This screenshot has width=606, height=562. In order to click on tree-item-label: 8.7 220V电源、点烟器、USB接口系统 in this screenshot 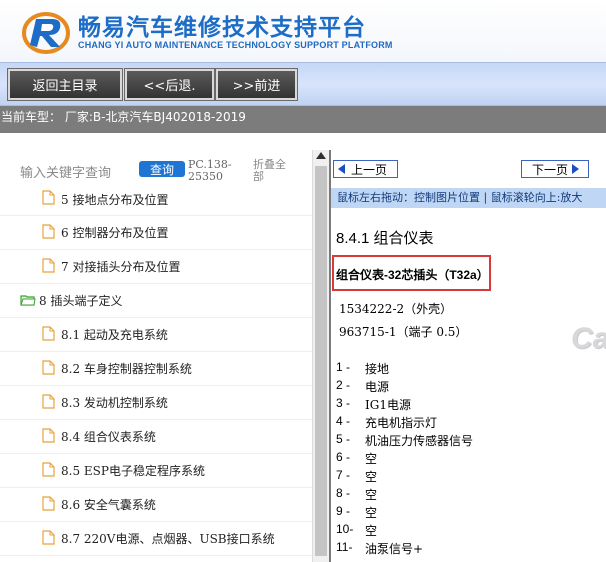, I will do `click(168, 539)`.